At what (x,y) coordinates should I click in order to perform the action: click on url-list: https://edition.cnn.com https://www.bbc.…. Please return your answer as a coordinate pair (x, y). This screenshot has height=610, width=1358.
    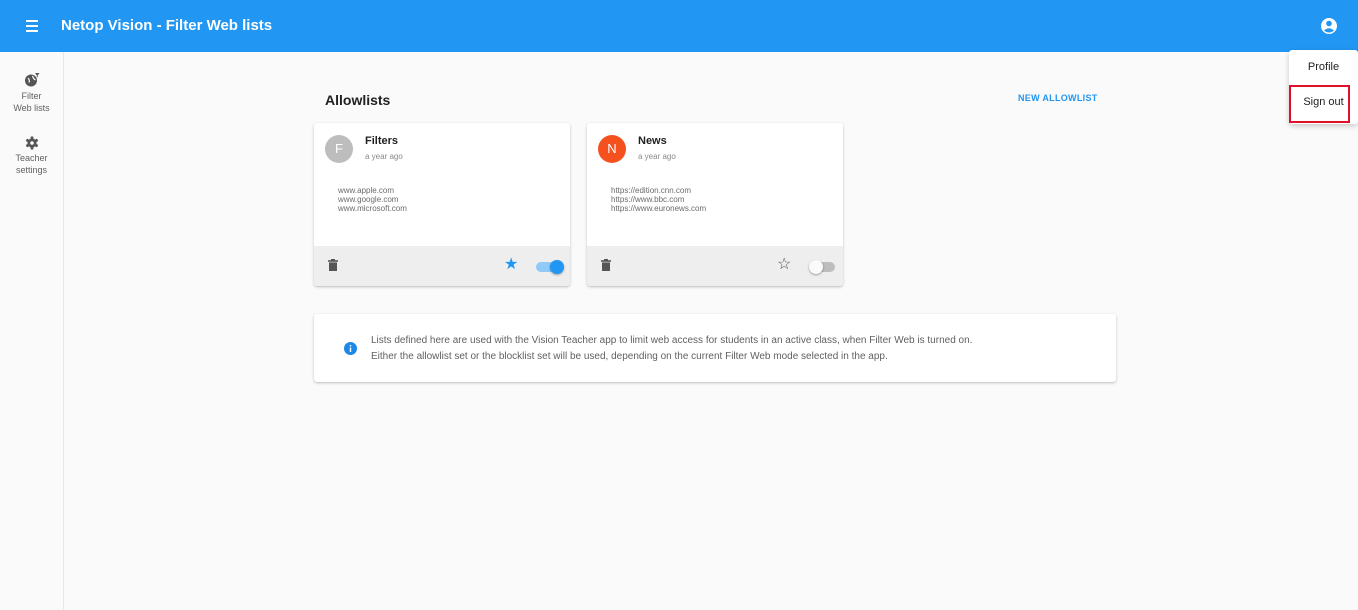
    Looking at the image, I should click on (658, 199).